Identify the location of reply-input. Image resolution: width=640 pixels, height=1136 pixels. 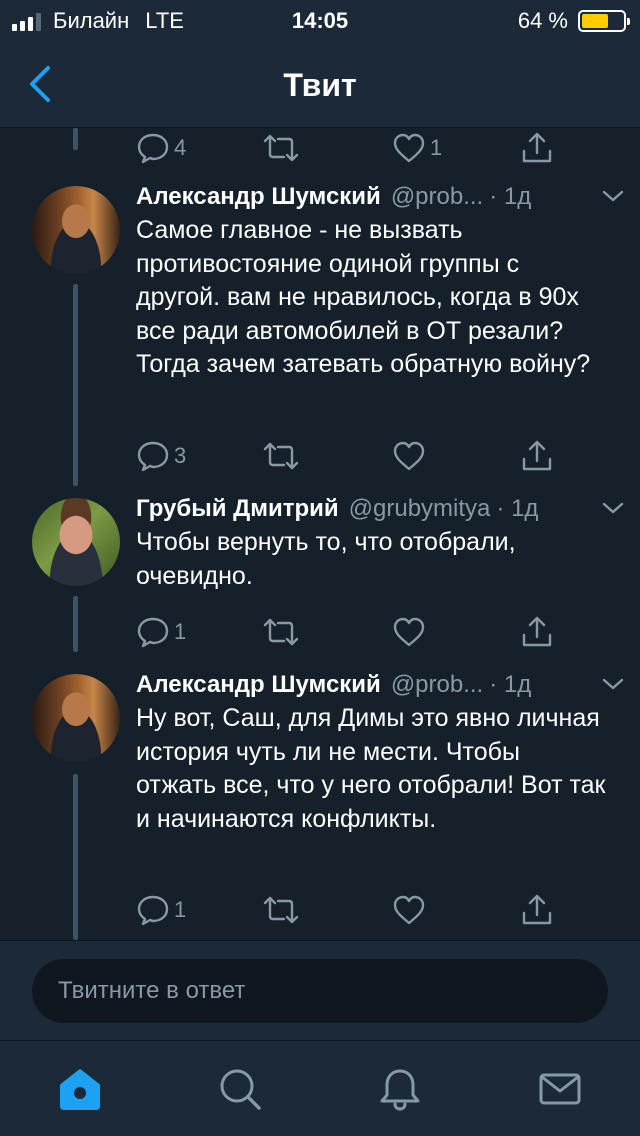
(320, 991).